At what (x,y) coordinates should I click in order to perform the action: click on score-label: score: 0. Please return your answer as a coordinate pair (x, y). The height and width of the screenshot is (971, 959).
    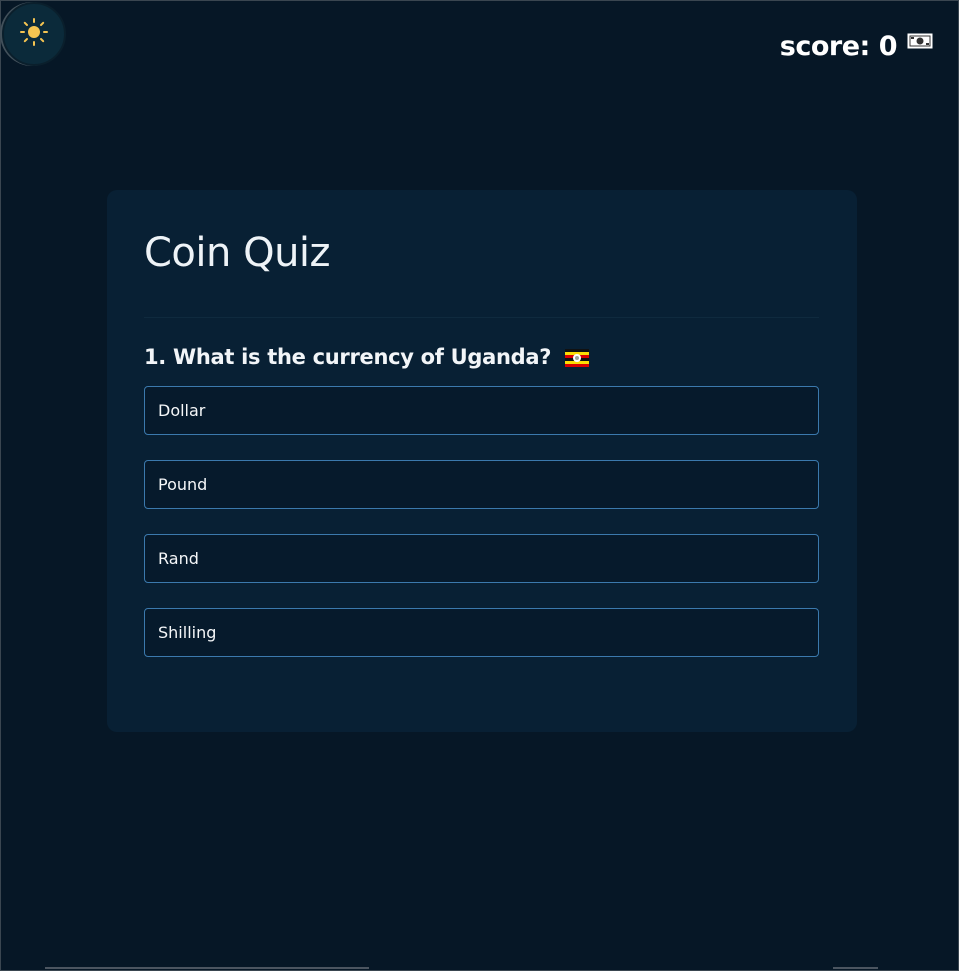
    Looking at the image, I should click on (838, 46).